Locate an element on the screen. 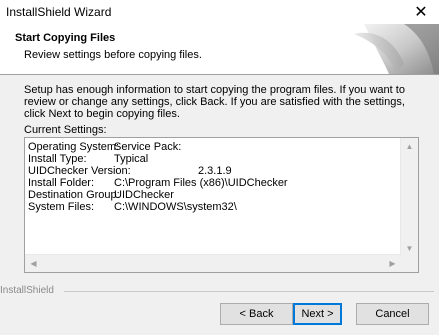  setting-value: C:\Program Files (x86)\UIDChecker is located at coordinates (201, 183).